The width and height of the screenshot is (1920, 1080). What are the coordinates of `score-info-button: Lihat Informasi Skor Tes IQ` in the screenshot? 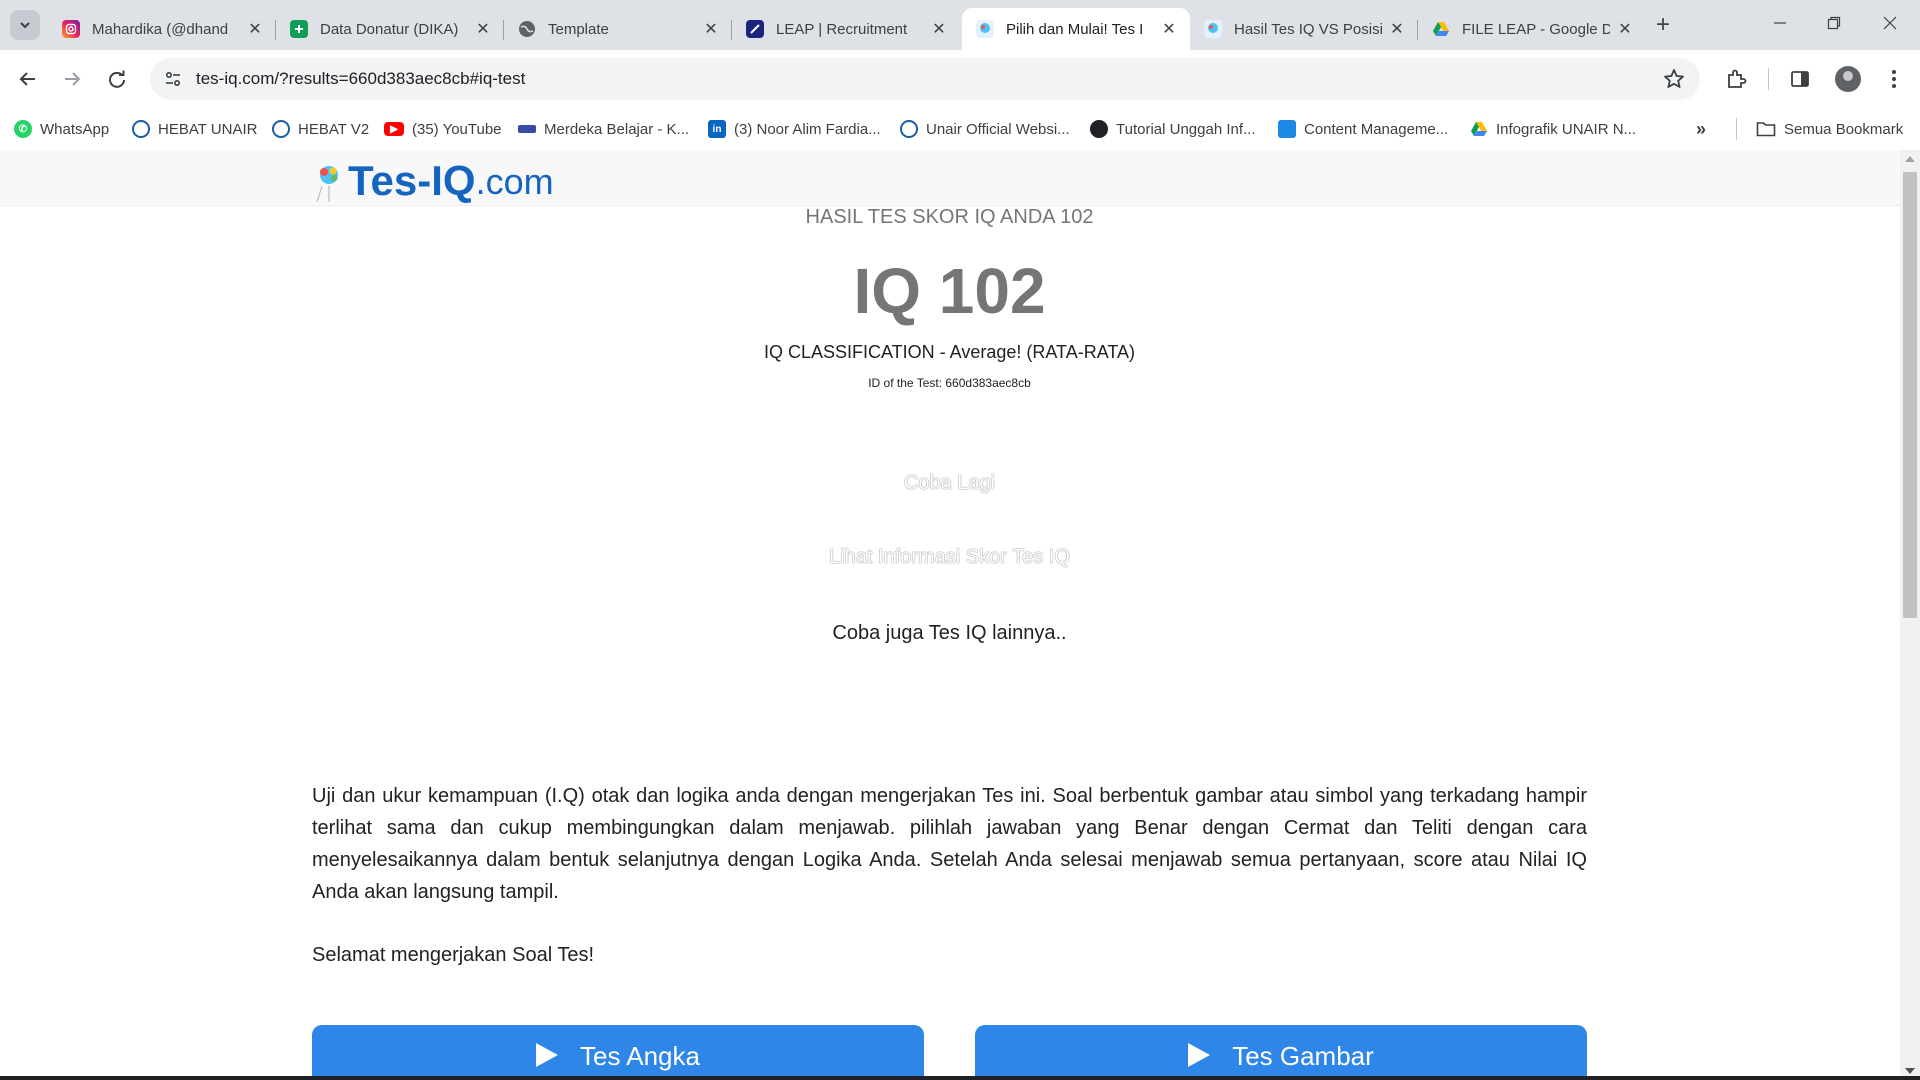 It's located at (949, 557).